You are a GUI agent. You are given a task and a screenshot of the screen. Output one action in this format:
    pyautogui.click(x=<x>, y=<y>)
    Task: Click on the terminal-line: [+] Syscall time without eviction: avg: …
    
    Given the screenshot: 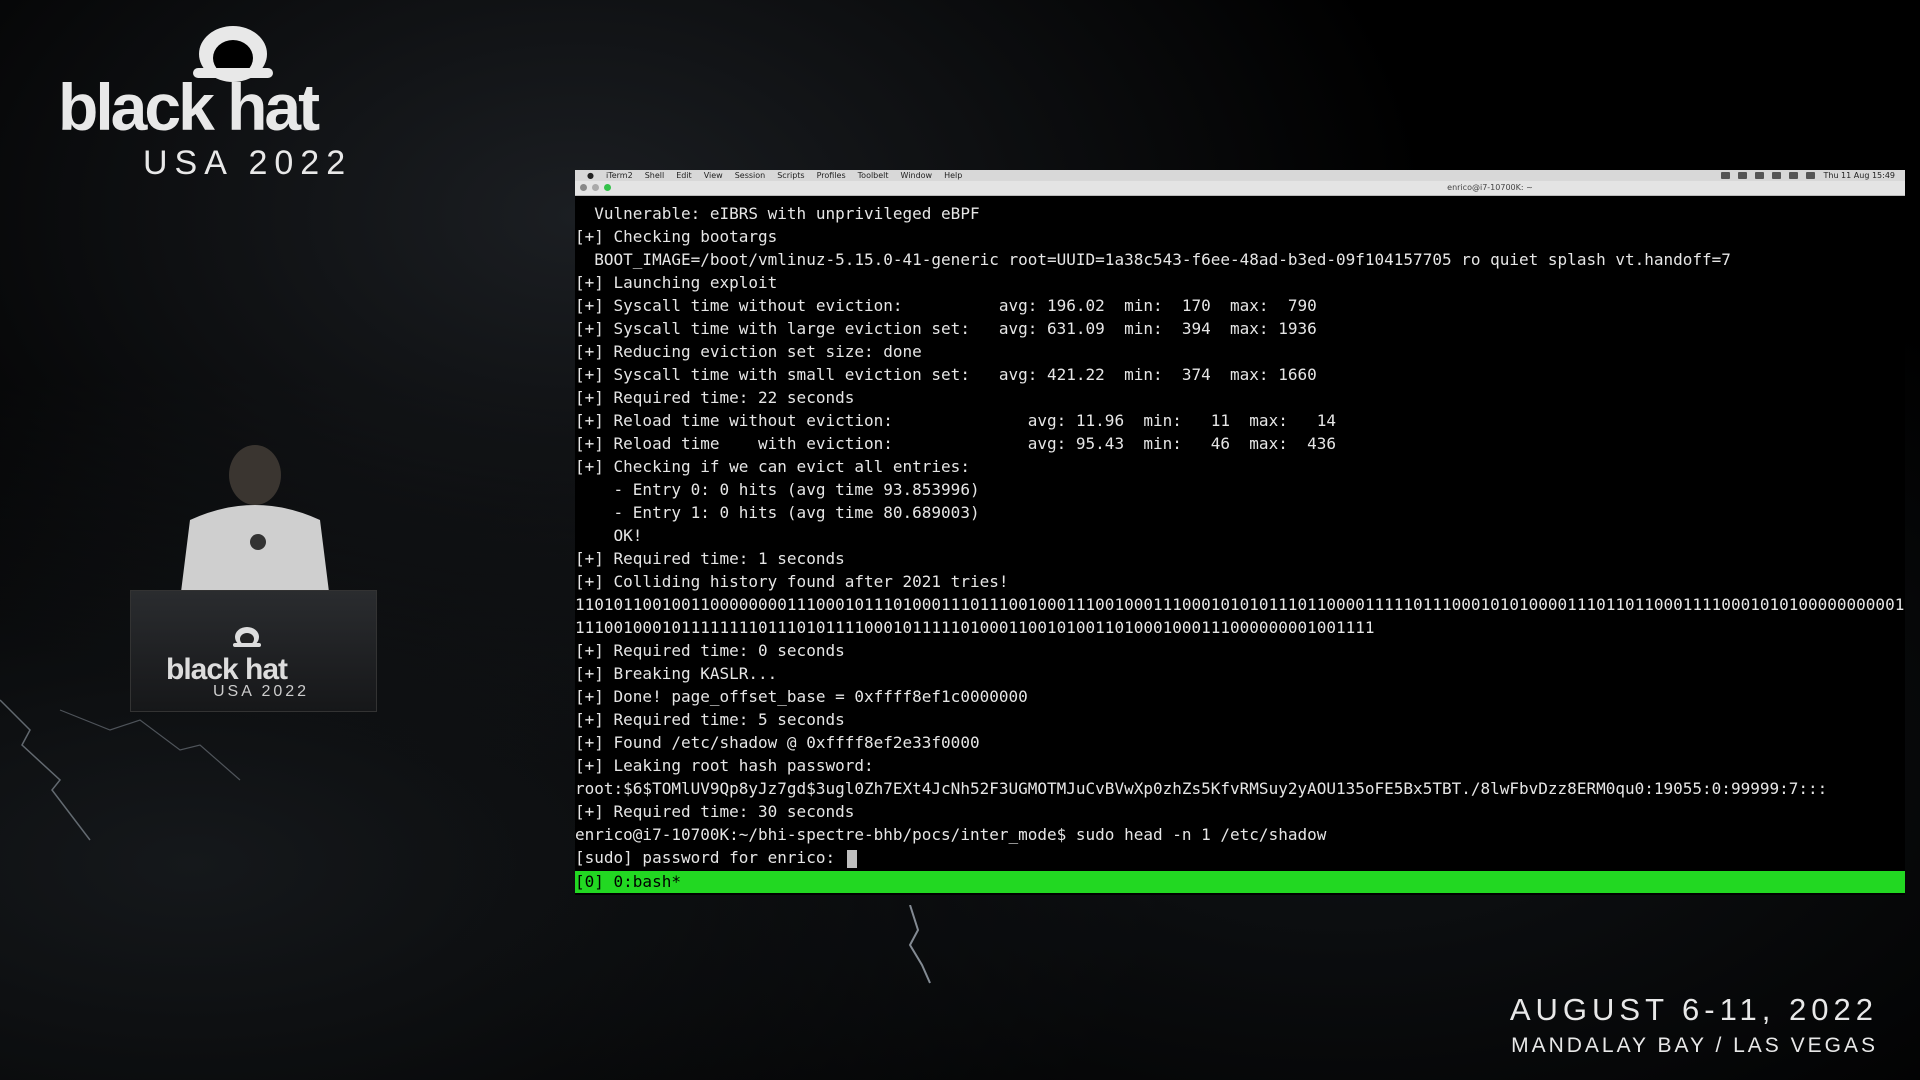 What is the action you would take?
    pyautogui.click(x=946, y=305)
    